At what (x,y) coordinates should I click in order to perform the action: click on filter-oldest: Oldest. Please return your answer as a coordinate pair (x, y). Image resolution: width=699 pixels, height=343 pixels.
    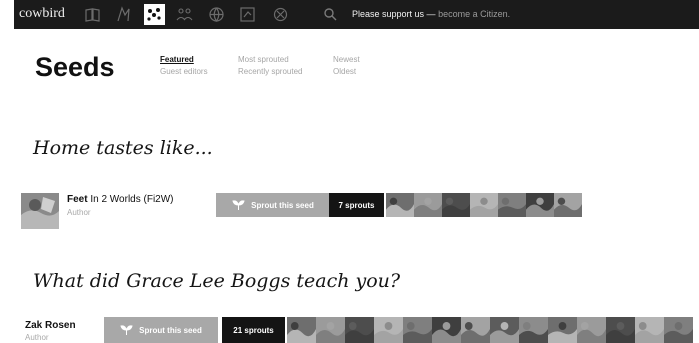
    Looking at the image, I should click on (344, 71).